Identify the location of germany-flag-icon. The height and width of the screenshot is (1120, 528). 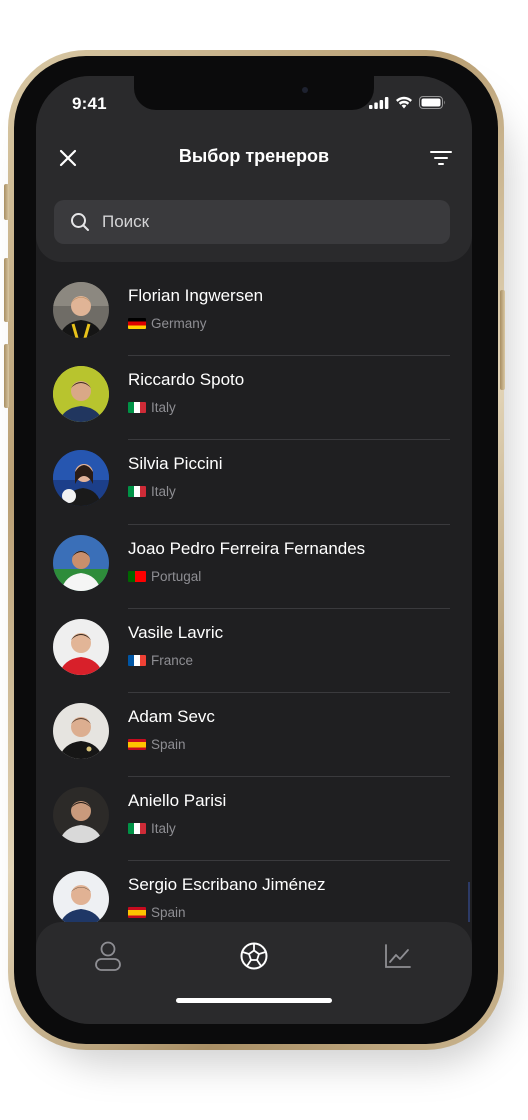
(137, 323).